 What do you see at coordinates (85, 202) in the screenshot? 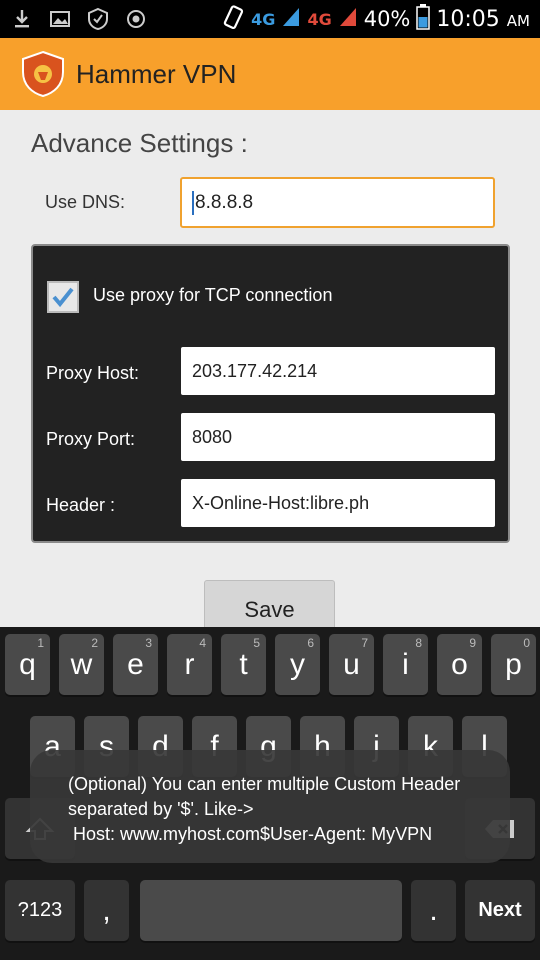
I see `dns-label: Use DNS:` at bounding box center [85, 202].